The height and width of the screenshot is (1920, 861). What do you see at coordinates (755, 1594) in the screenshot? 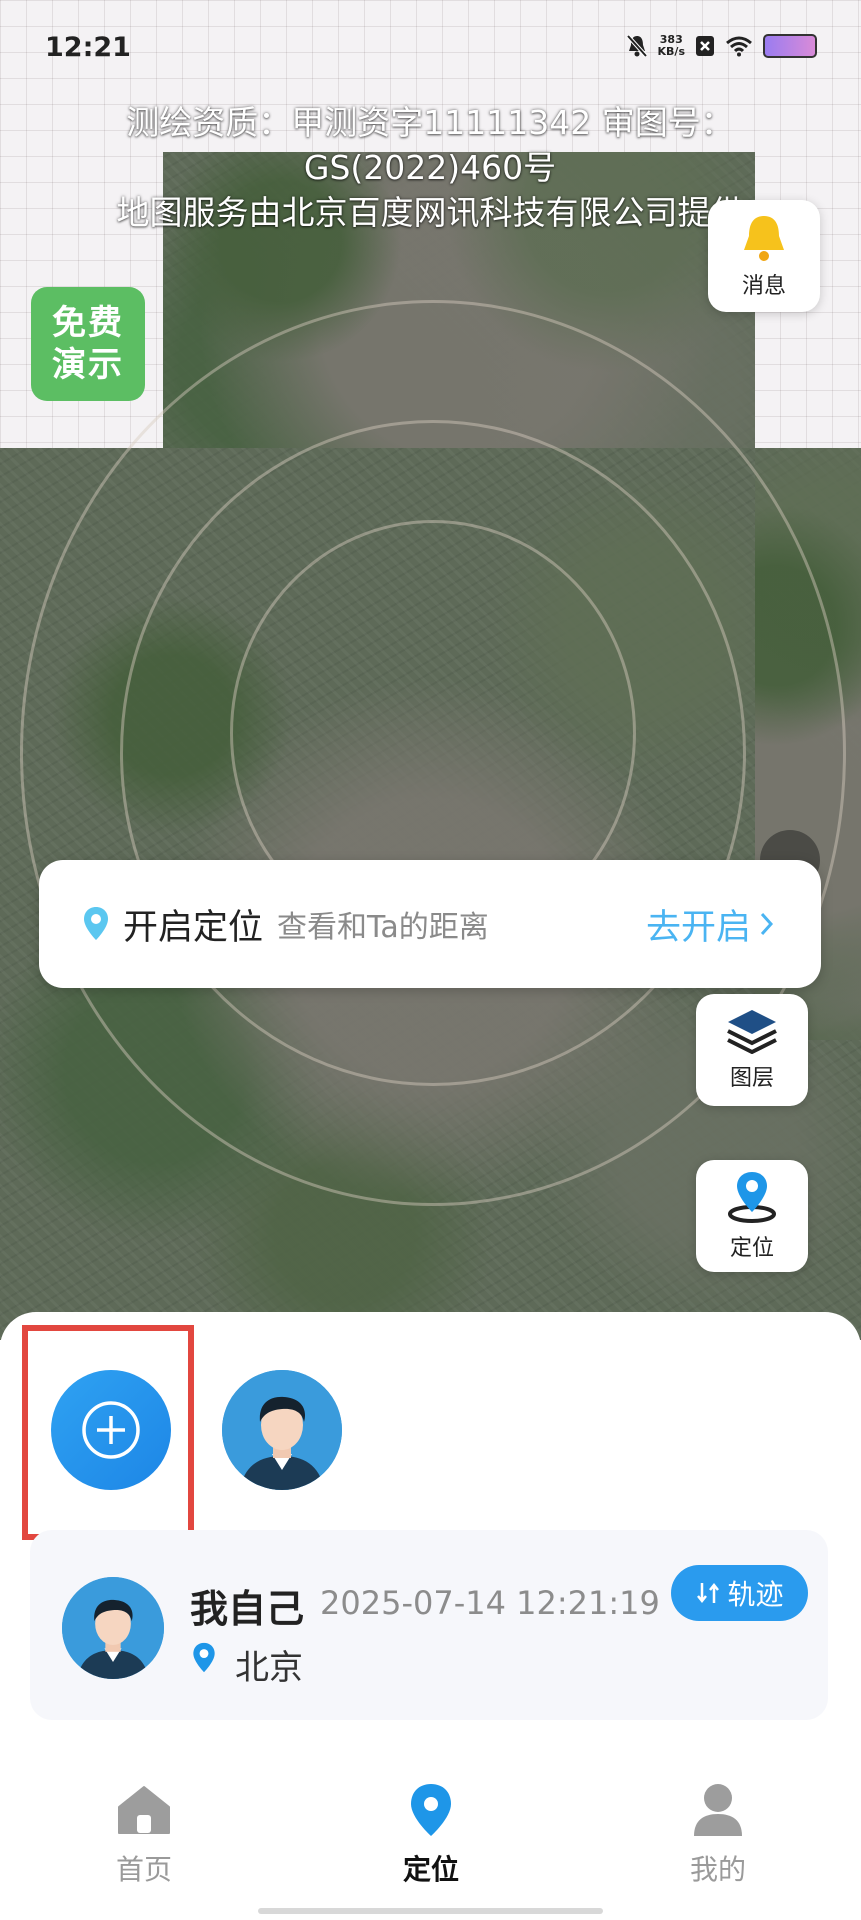
I see `track-label: 轨迹` at bounding box center [755, 1594].